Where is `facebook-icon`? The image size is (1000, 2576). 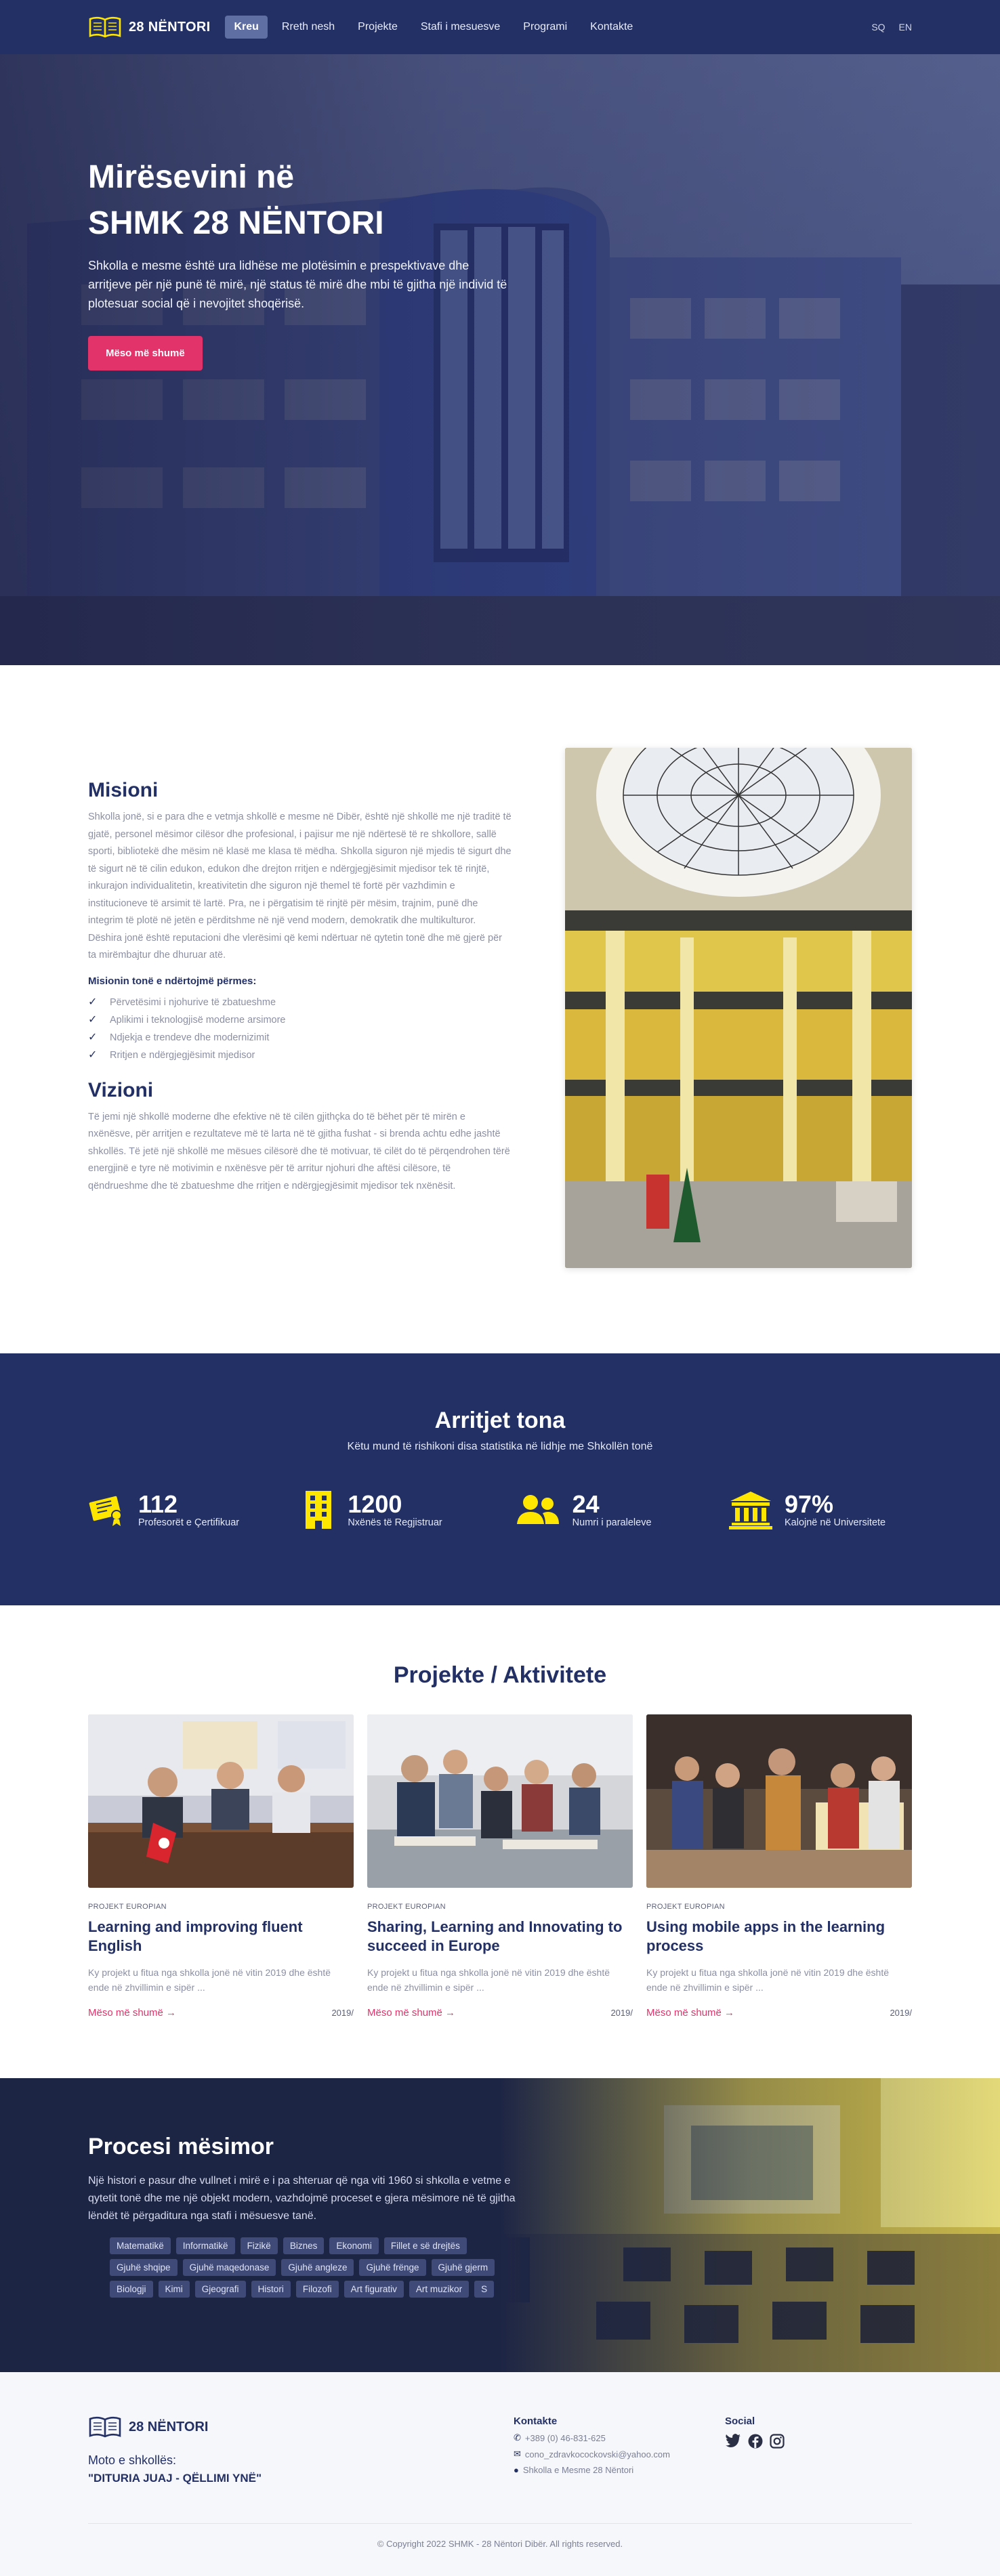 facebook-icon is located at coordinates (755, 2442).